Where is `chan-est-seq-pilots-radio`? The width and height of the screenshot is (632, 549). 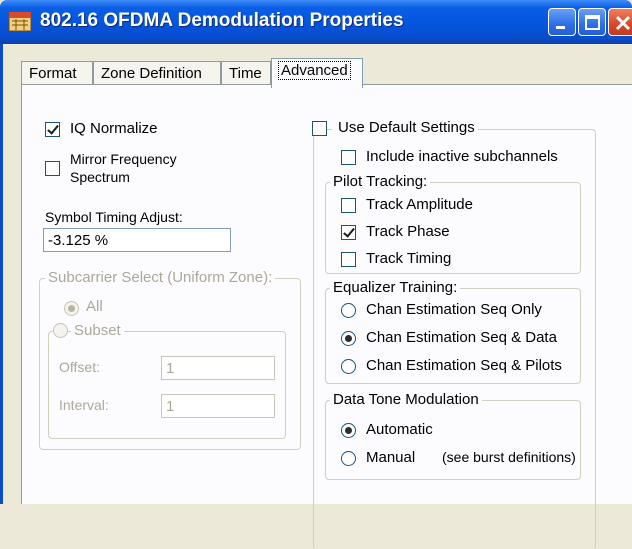 chan-est-seq-pilots-radio is located at coordinates (348, 366).